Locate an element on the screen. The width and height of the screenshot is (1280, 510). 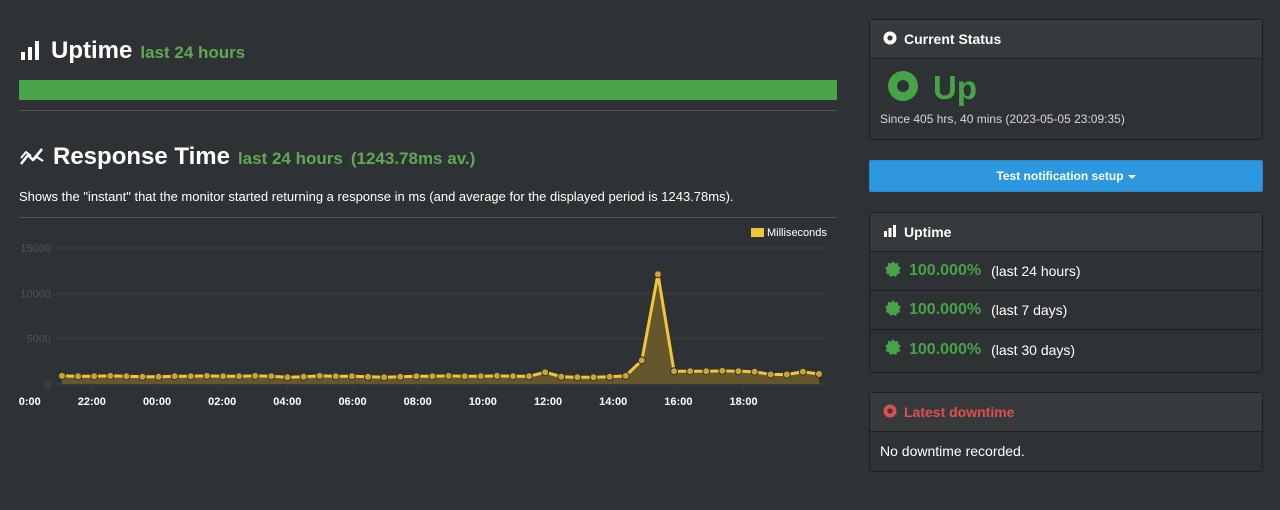
x-tick-label: 00:00 is located at coordinates (157, 402).